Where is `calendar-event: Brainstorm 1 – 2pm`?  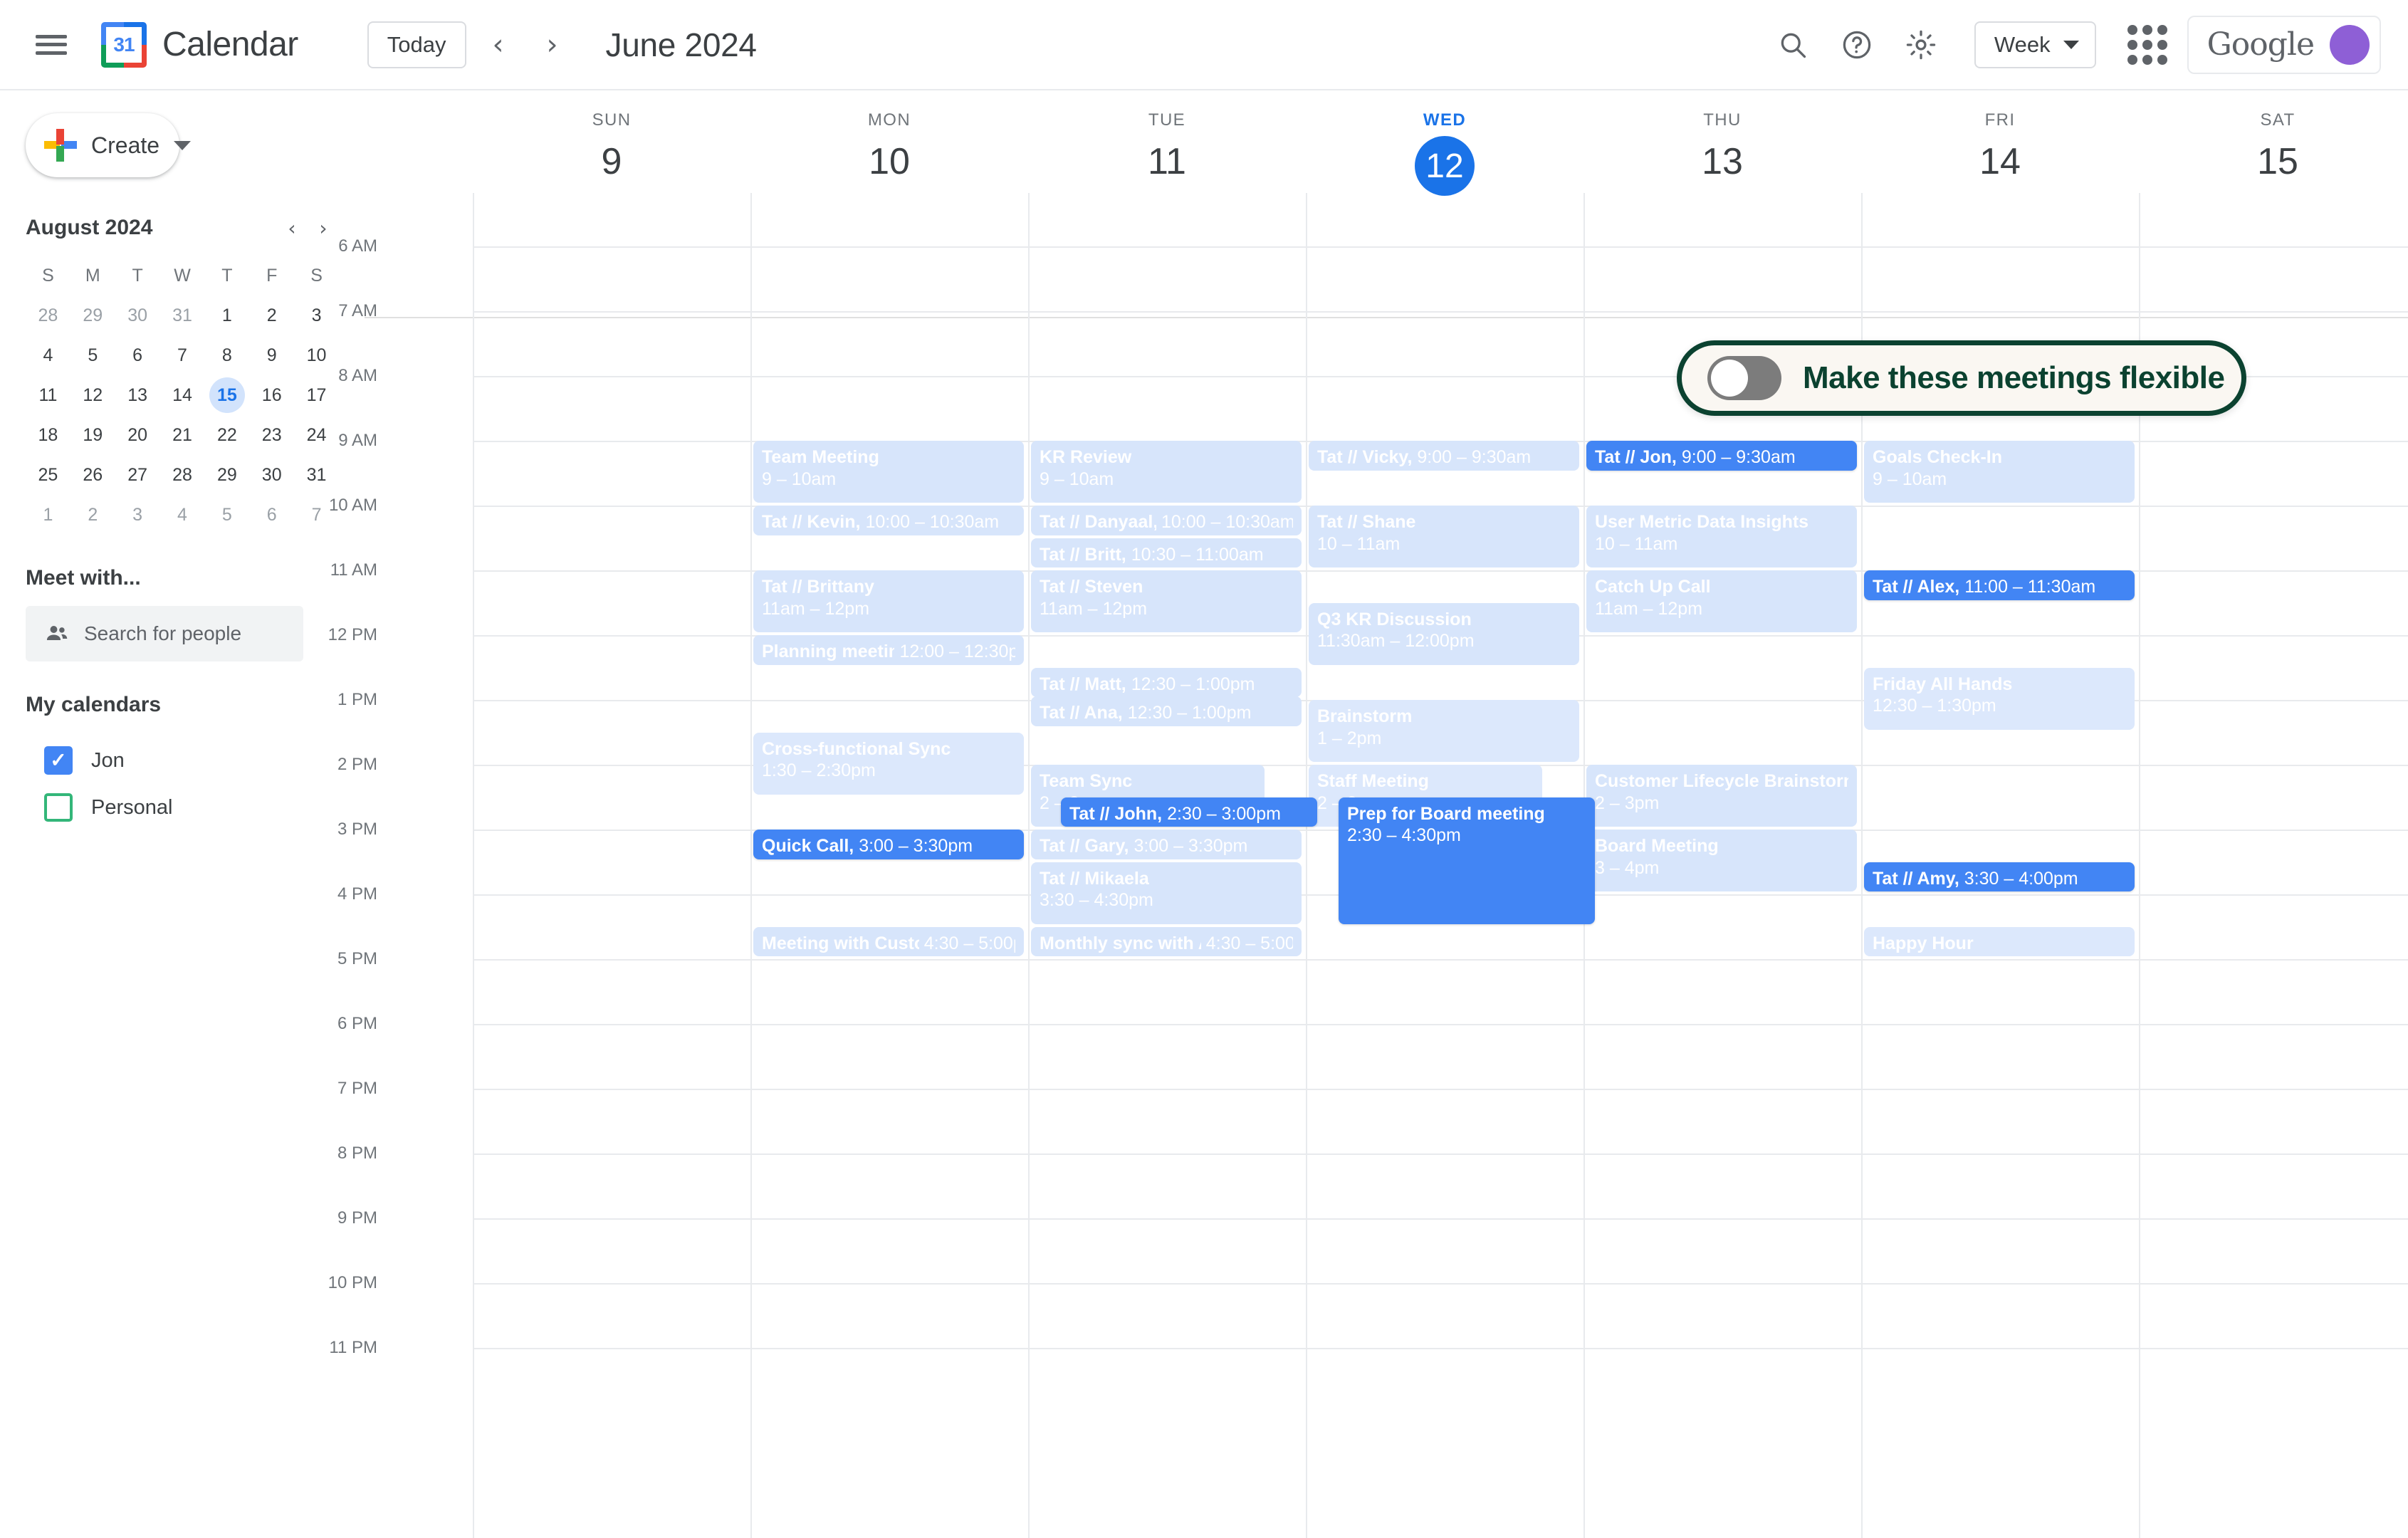 calendar-event: Brainstorm 1 – 2pm is located at coordinates (1444, 731).